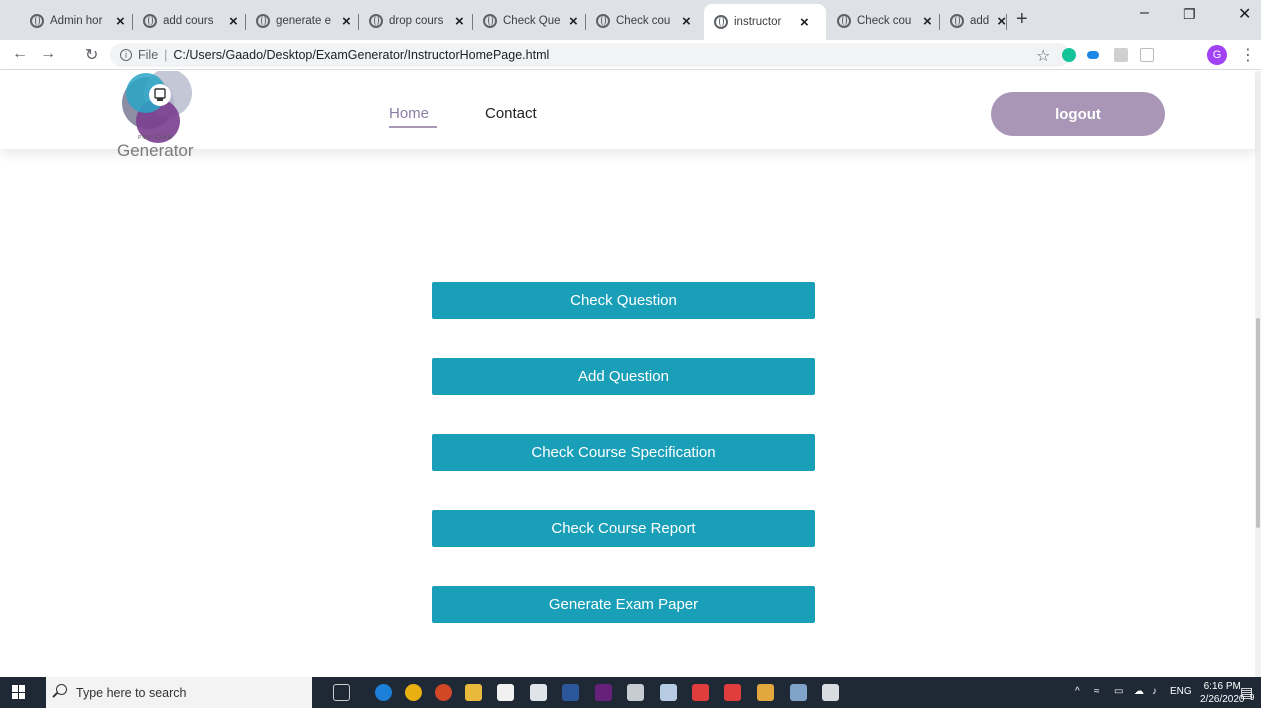 This screenshot has height=708, width=1261. Describe the element at coordinates (668, 692) in the screenshot. I see `notepad-icon` at that location.